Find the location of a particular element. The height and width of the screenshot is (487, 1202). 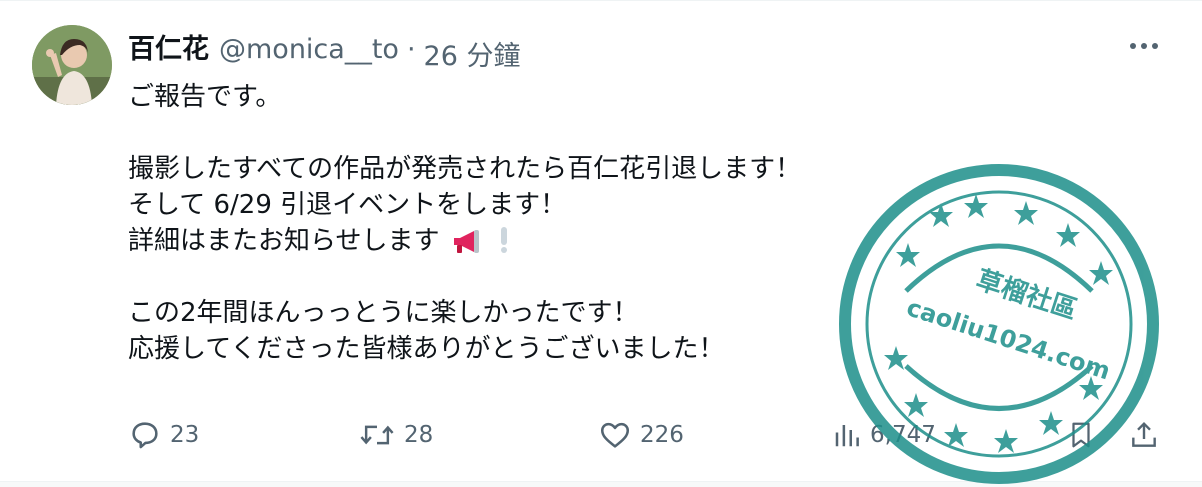

tweet-line: ご報告です。 is located at coordinates (205, 97).